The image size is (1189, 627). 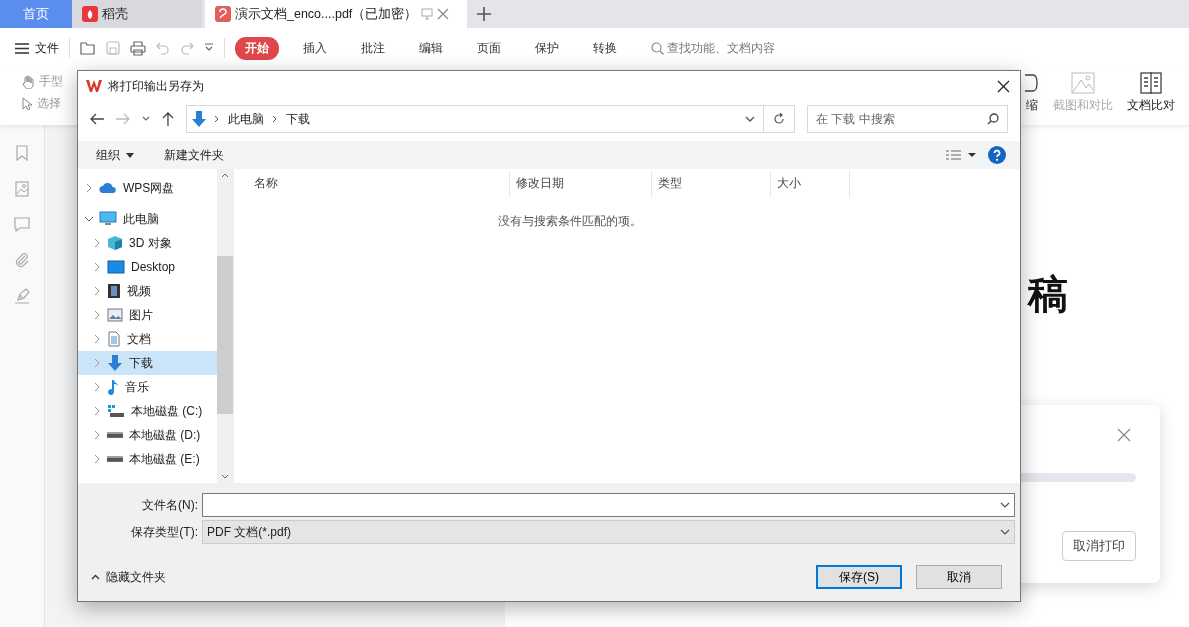 I want to click on comment-icon, so click(x=22, y=224).